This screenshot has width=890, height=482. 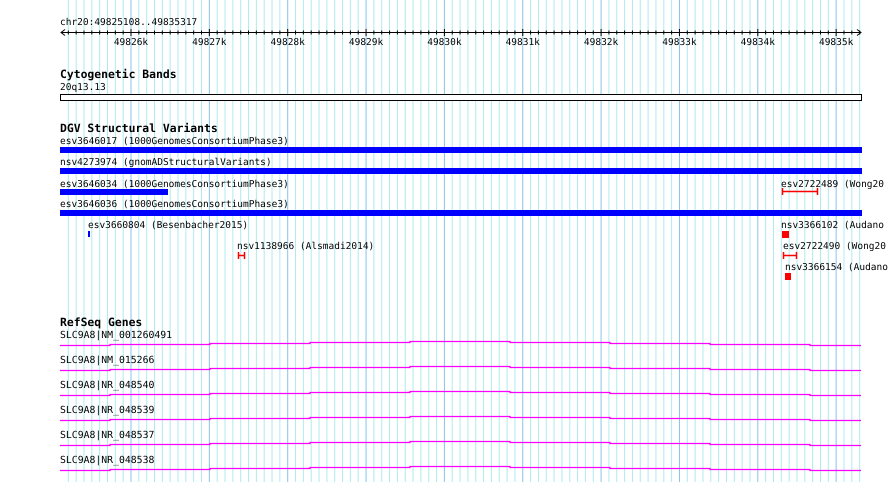 I want to click on variant-label: esv3646017 (1000GenomesConsortiumPhase3), so click(x=174, y=141).